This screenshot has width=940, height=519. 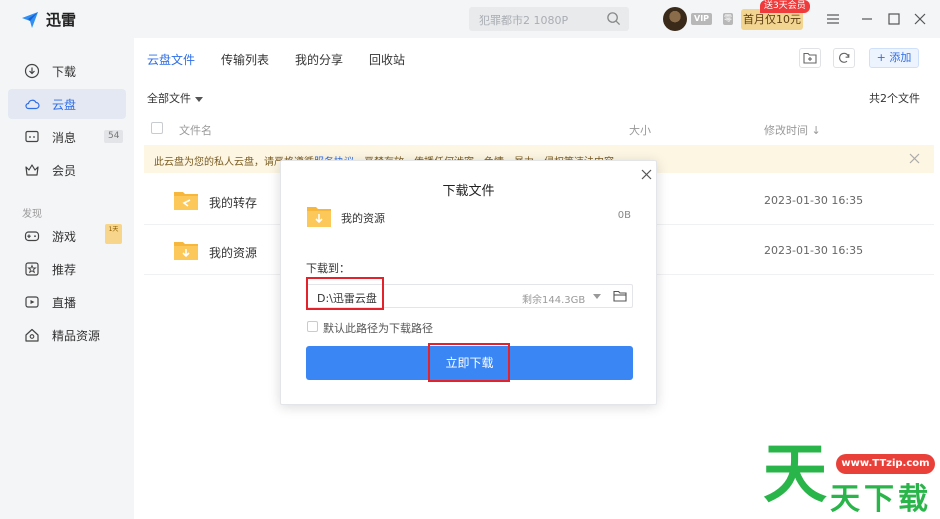 I want to click on message-icon, so click(x=32, y=136).